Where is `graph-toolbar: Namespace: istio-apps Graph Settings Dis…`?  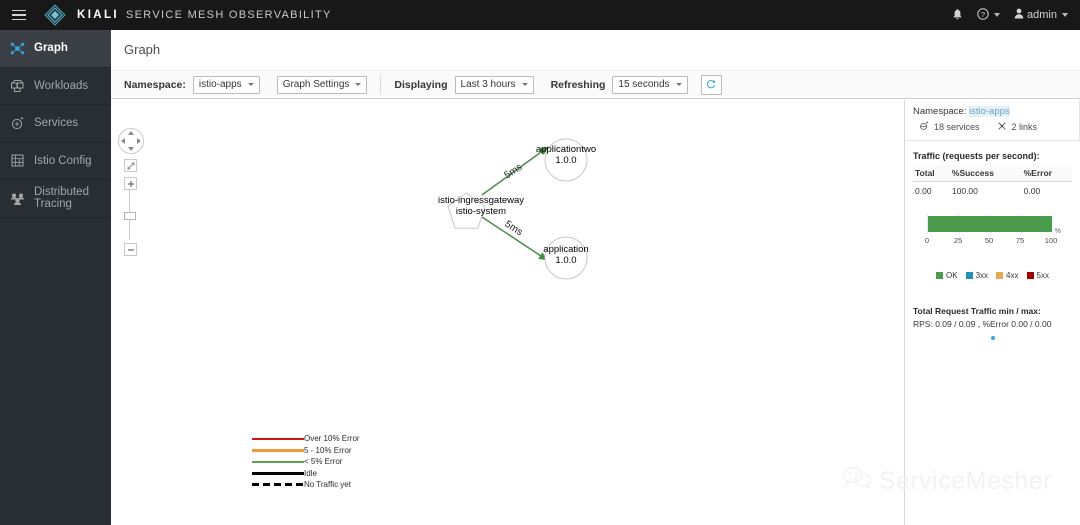 graph-toolbar: Namespace: istio-apps Graph Settings Dis… is located at coordinates (595, 84).